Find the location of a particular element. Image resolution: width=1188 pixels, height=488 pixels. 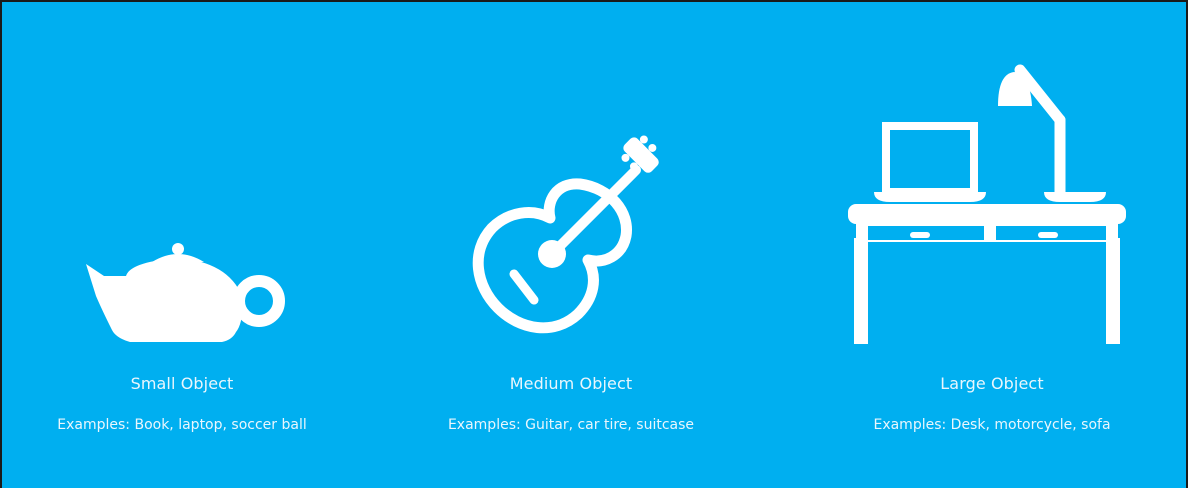

teapot-icon is located at coordinates (185, 292).